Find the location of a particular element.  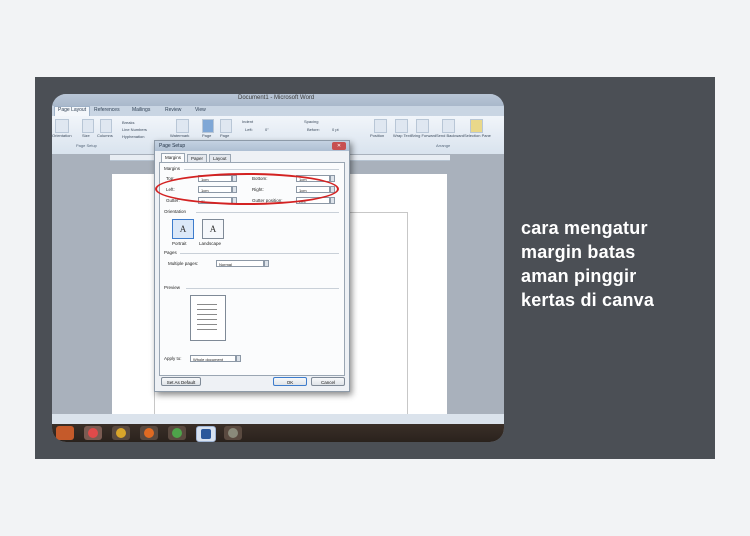

dialog-title: Page Setup is located at coordinates (172, 146).